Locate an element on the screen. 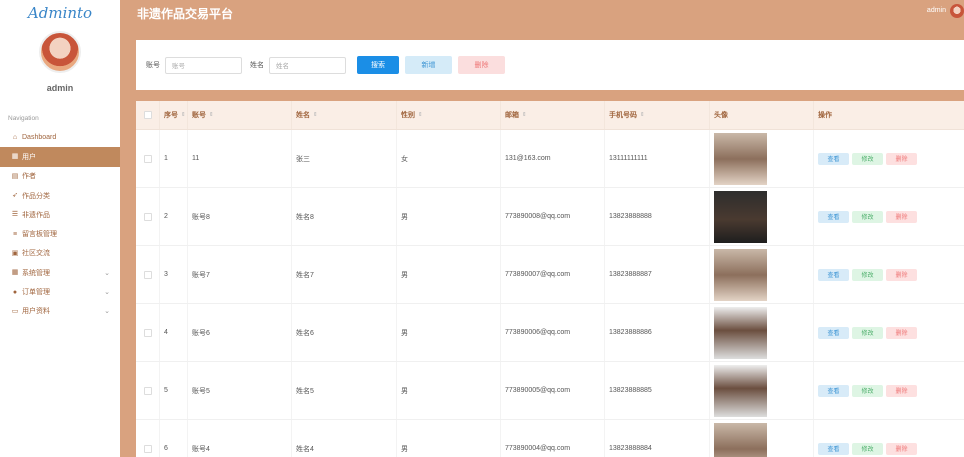 The image size is (964, 457). header-avatar is located at coordinates (957, 11).